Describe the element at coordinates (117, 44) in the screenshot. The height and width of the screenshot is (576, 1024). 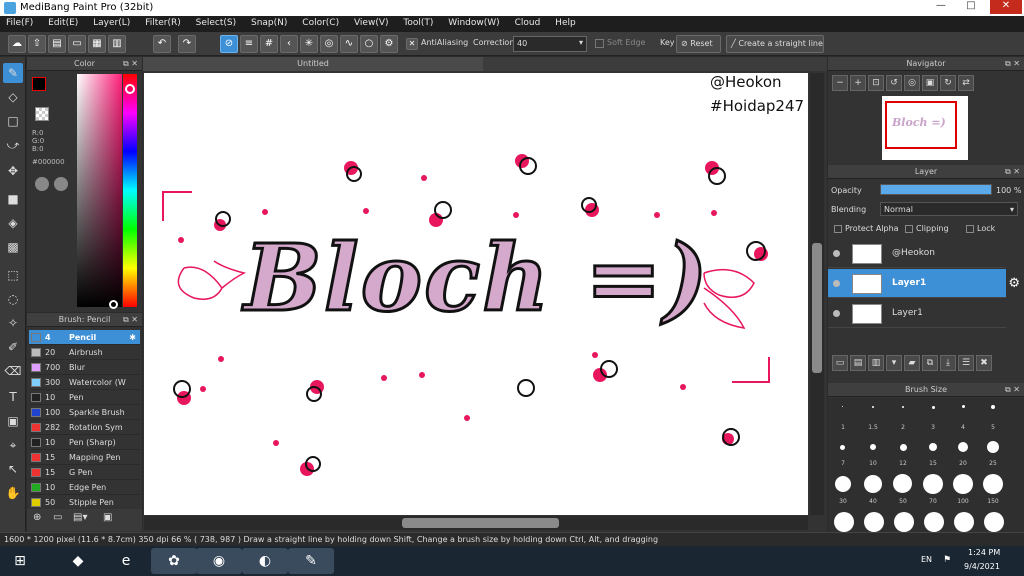
I see `layers-icon: ▥` at that location.